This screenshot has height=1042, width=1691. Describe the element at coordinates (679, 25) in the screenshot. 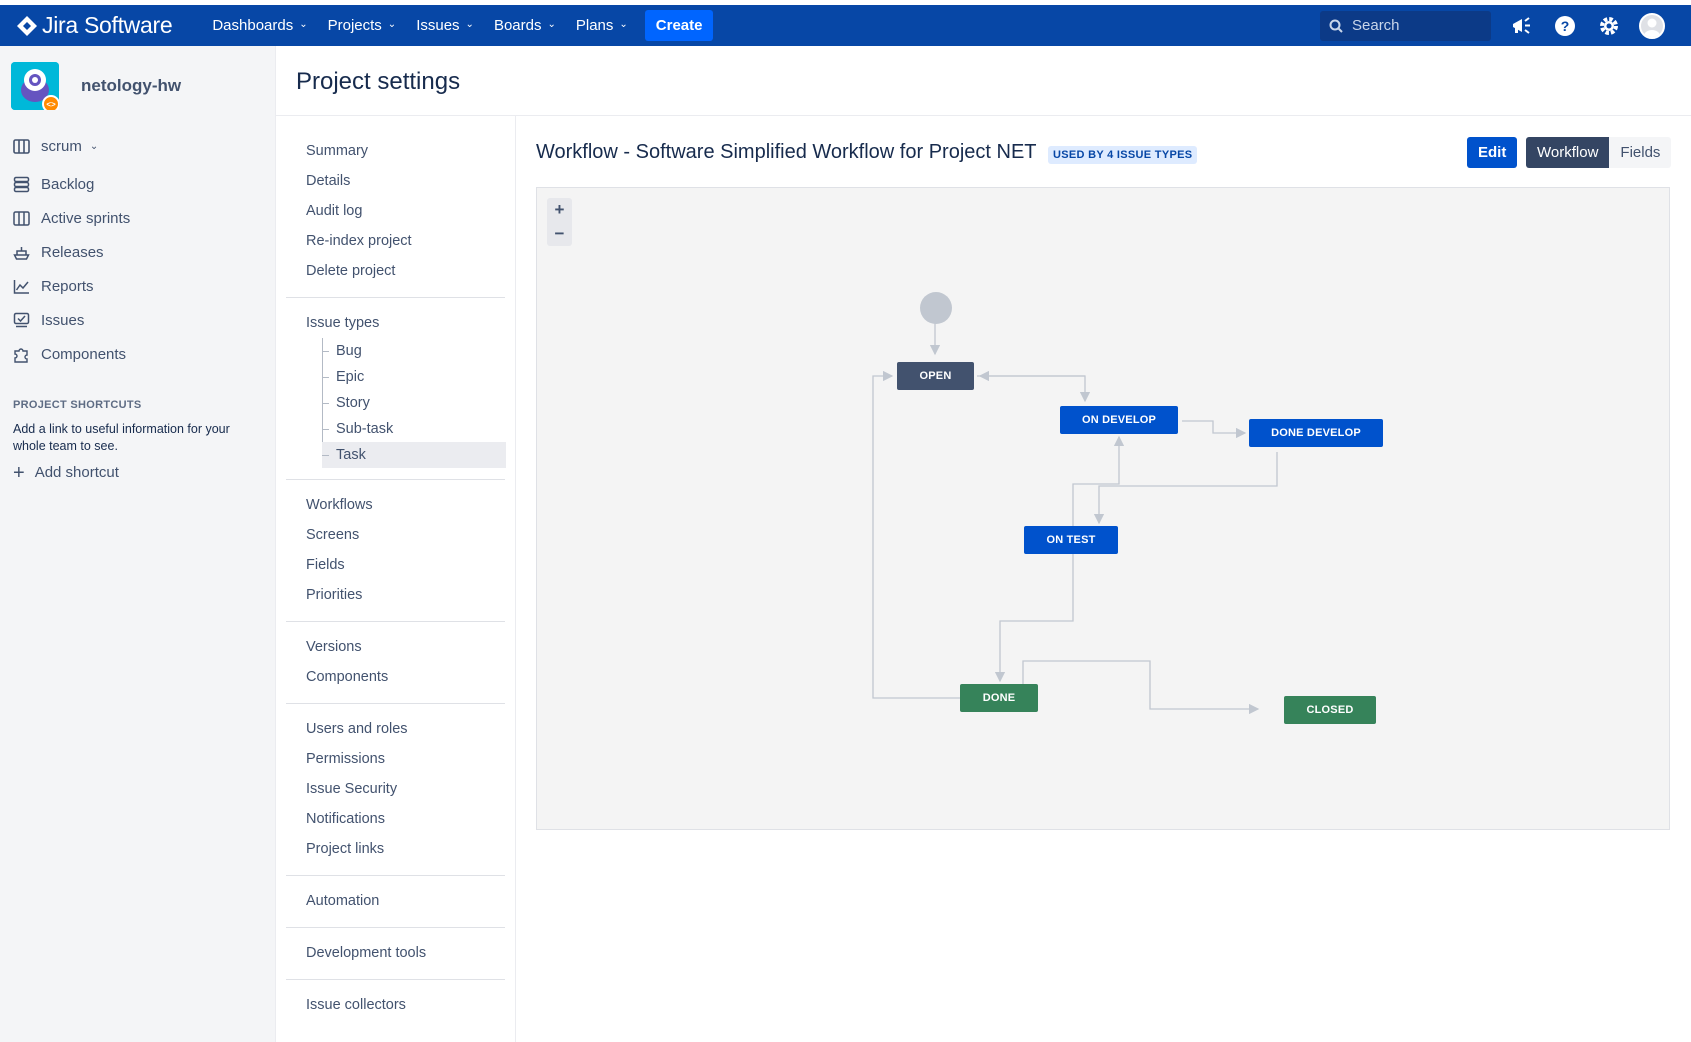

I see `create-button: Create` at that location.